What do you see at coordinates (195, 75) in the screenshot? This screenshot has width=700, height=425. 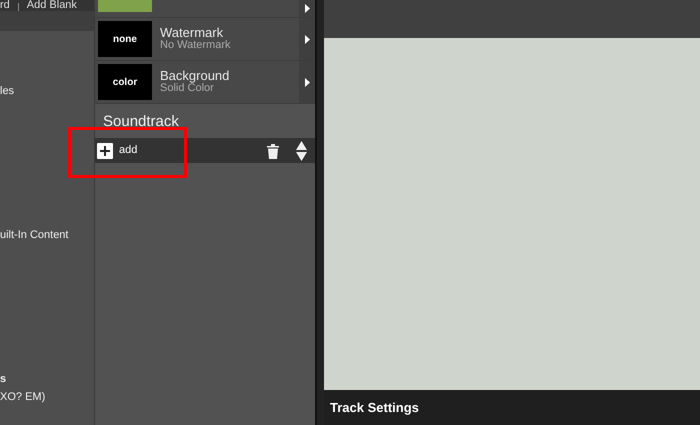 I see `layer-title: Background` at bounding box center [195, 75].